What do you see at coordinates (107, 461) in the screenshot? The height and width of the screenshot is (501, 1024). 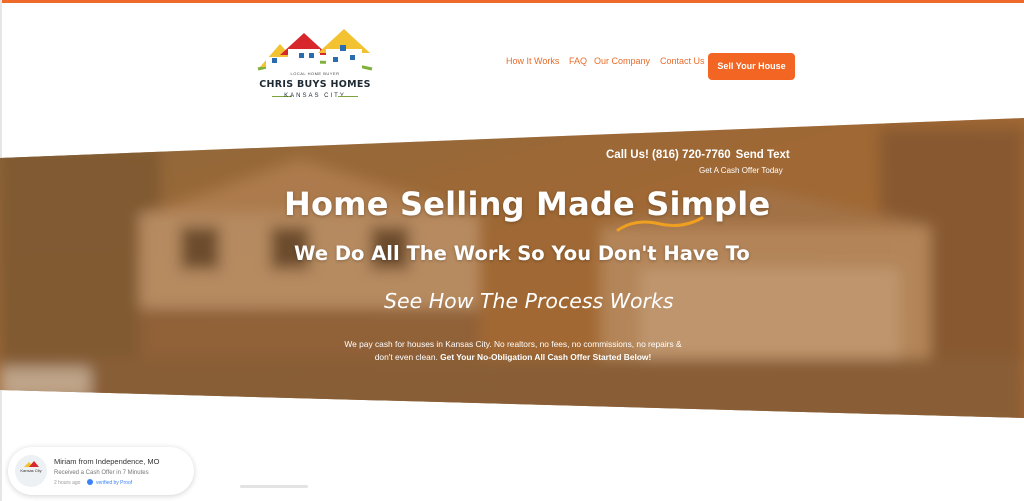 I see `notification-title: Miriam from Independence, MO` at bounding box center [107, 461].